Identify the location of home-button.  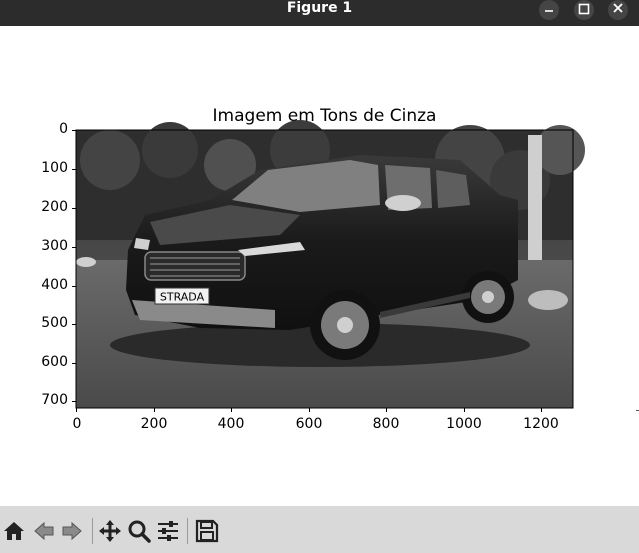
(14, 531).